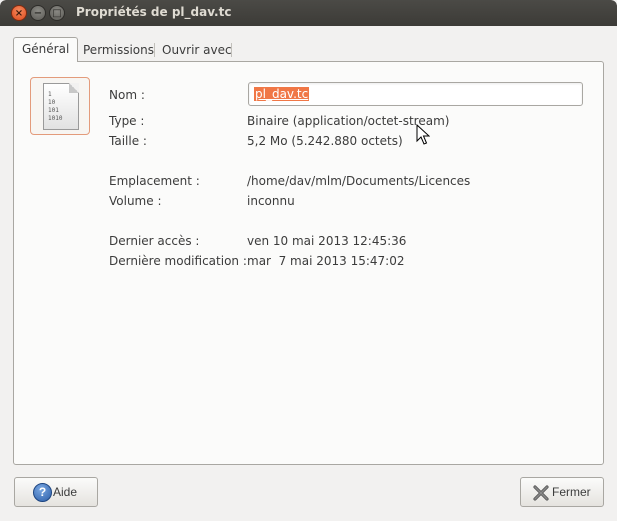 Image resolution: width=617 pixels, height=521 pixels. Describe the element at coordinates (42, 492) in the screenshot. I see `help-icon: ?` at that location.